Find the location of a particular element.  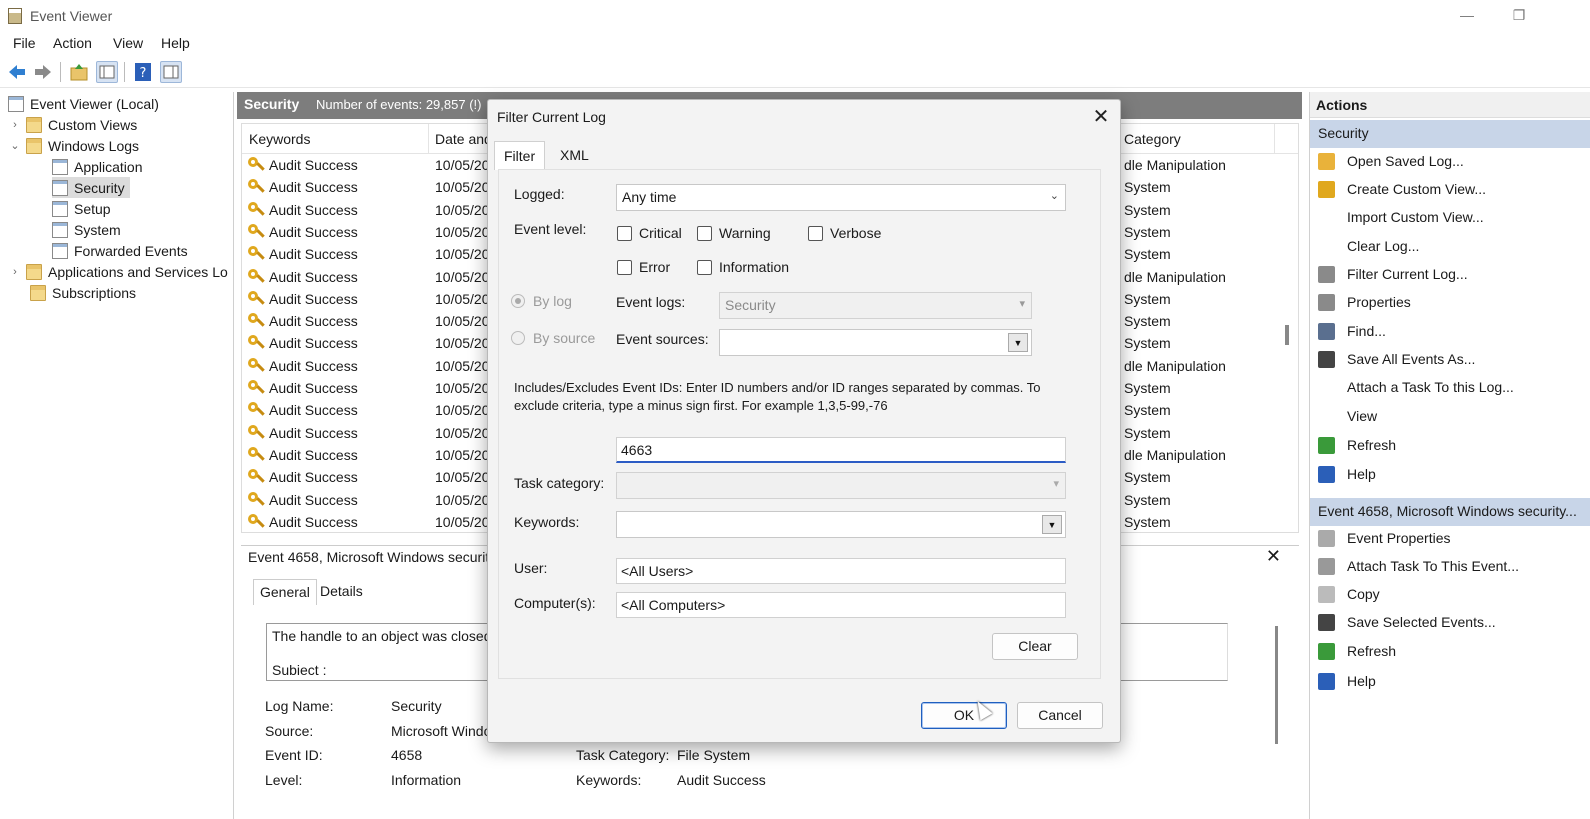

column-date: Date and is located at coordinates (463, 139).